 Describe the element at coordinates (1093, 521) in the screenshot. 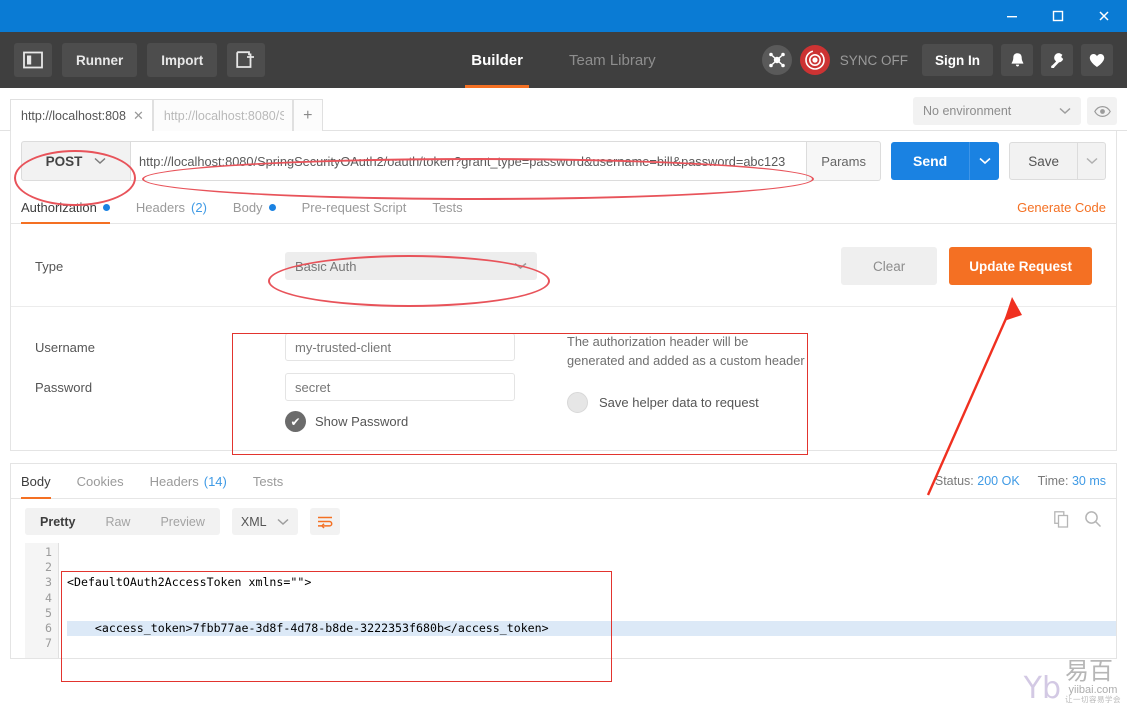

I see `search-icon` at that location.